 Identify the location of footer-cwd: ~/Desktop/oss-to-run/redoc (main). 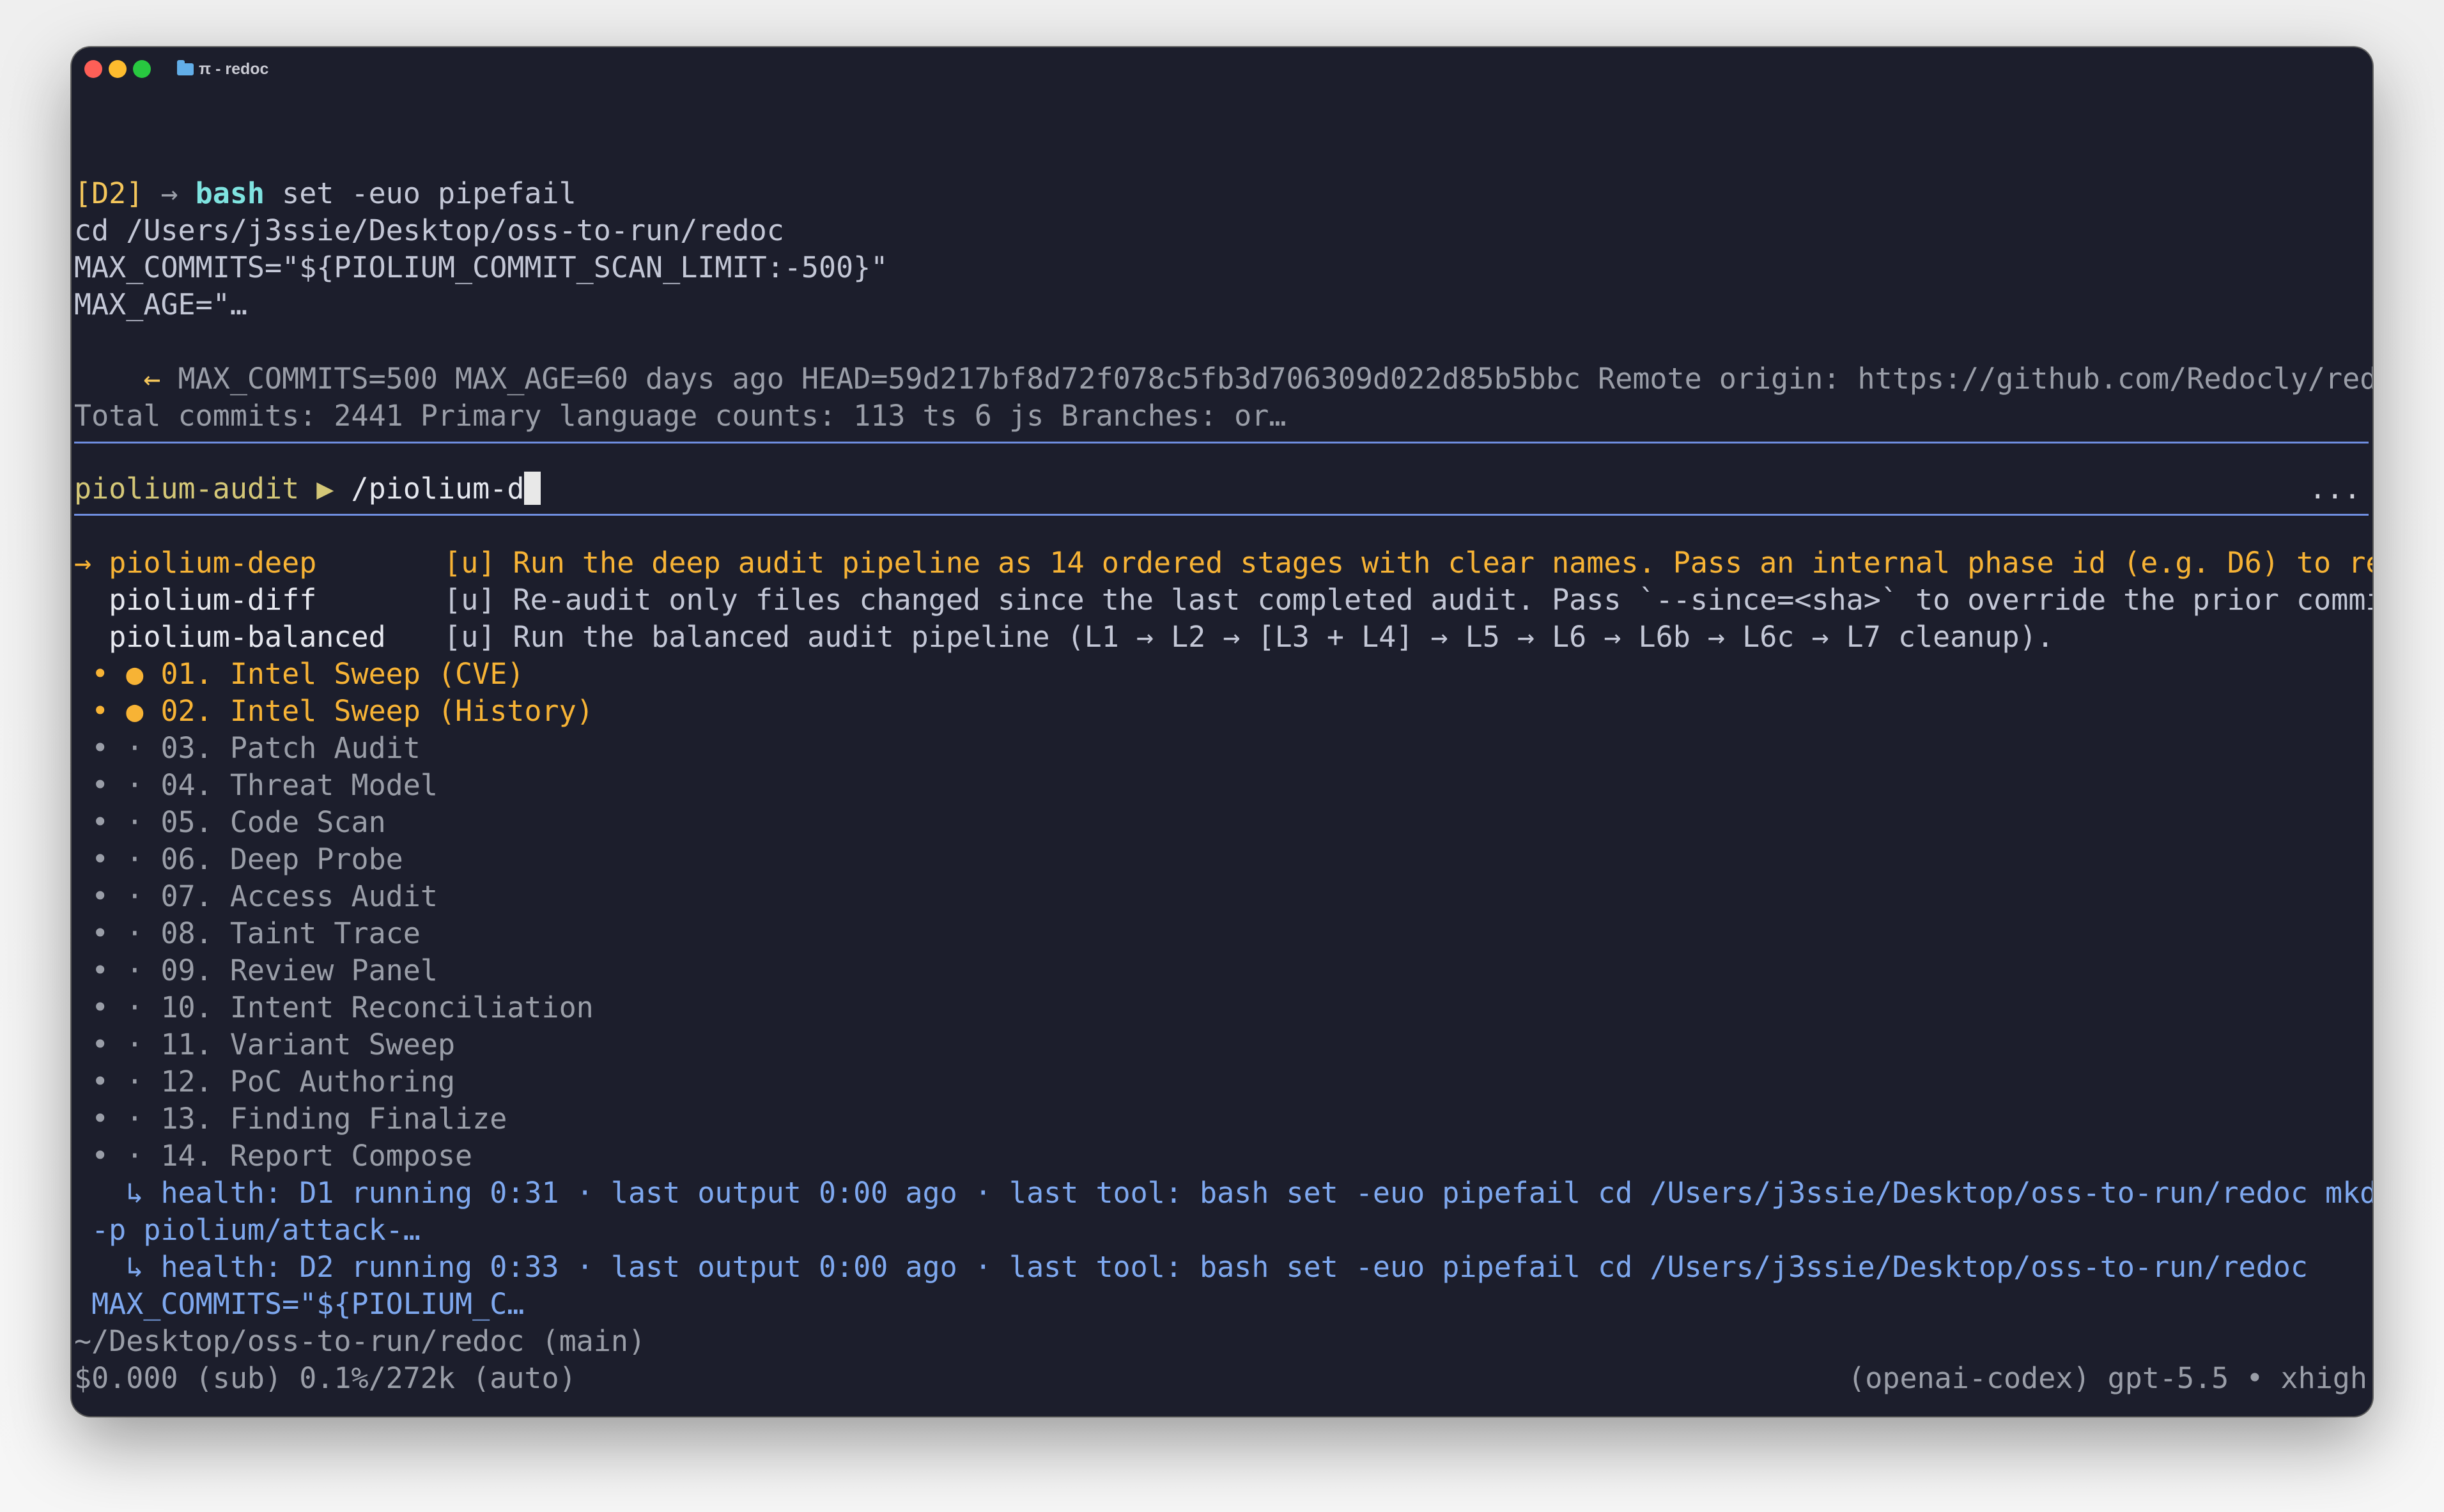
(360, 1341).